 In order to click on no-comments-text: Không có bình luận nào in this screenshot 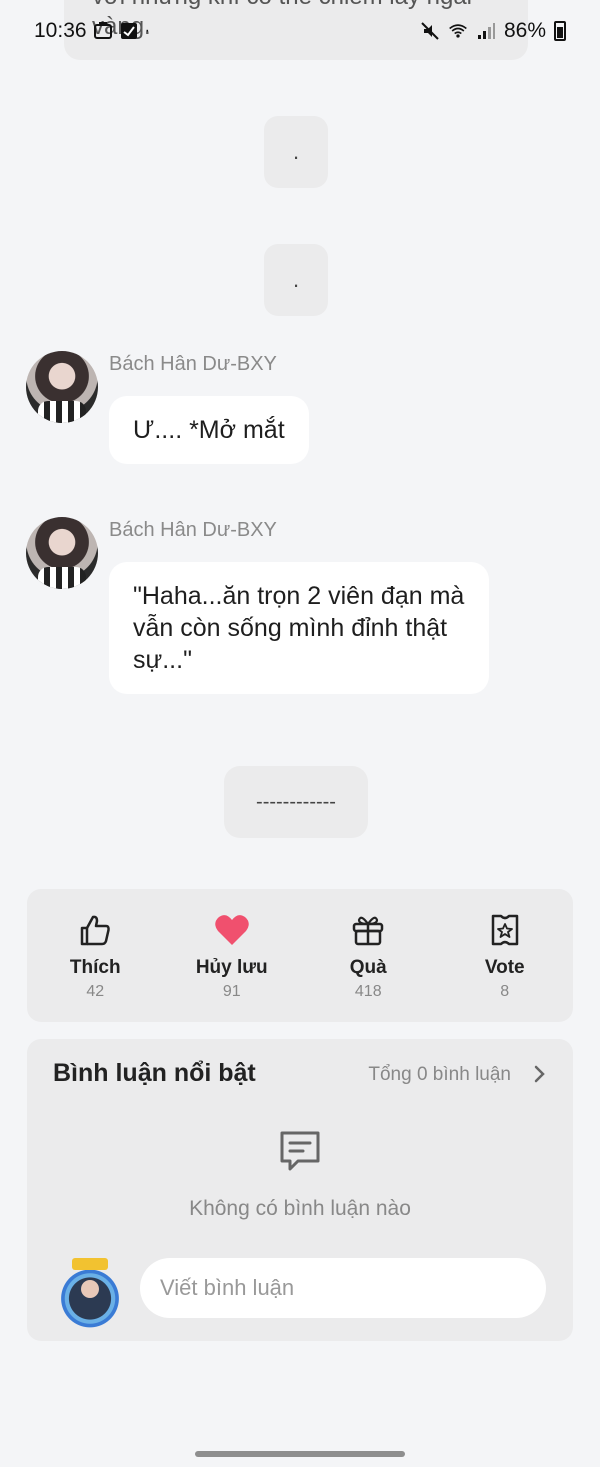, I will do `click(300, 1208)`.